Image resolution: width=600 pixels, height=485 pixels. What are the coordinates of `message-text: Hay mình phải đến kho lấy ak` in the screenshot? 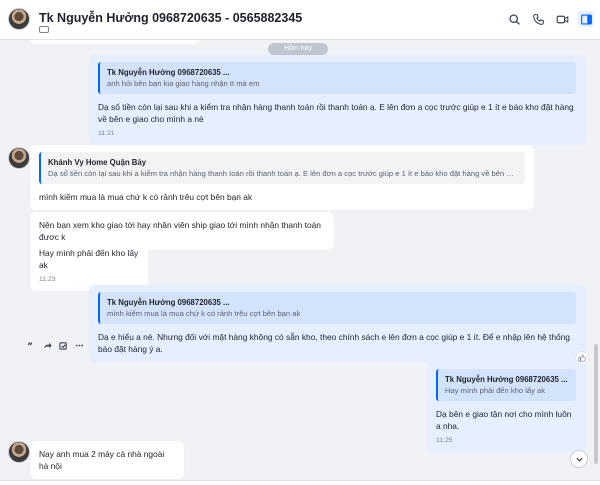 It's located at (89, 259).